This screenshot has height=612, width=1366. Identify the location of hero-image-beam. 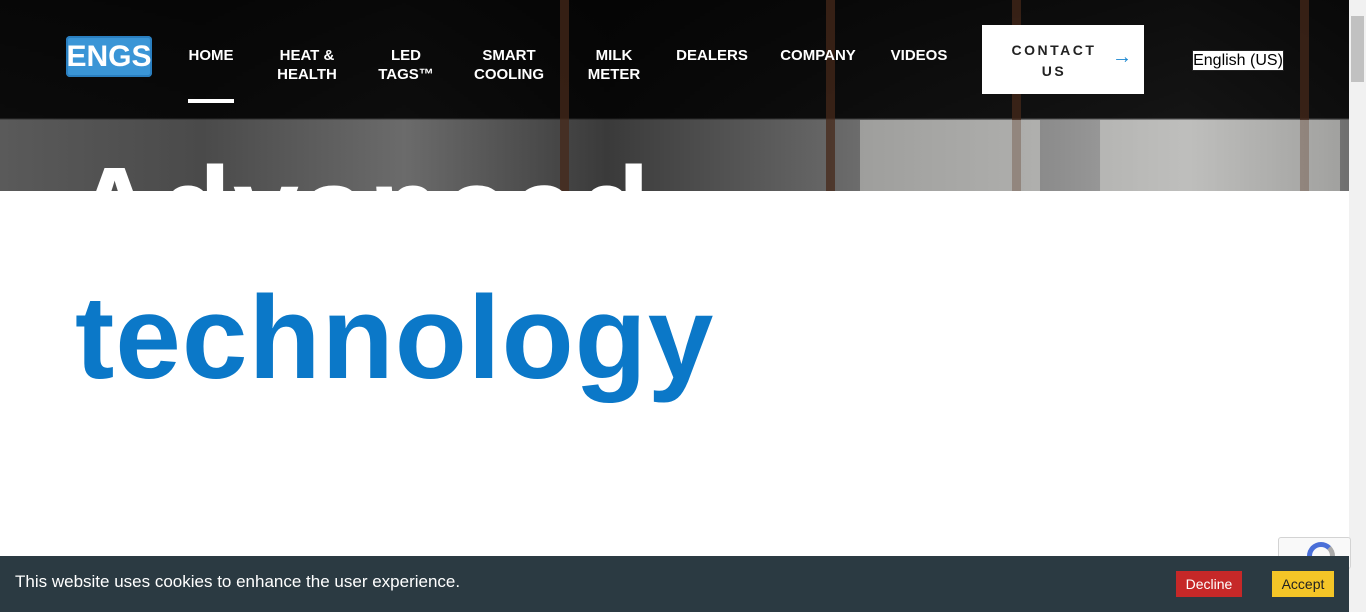
(830, 95).